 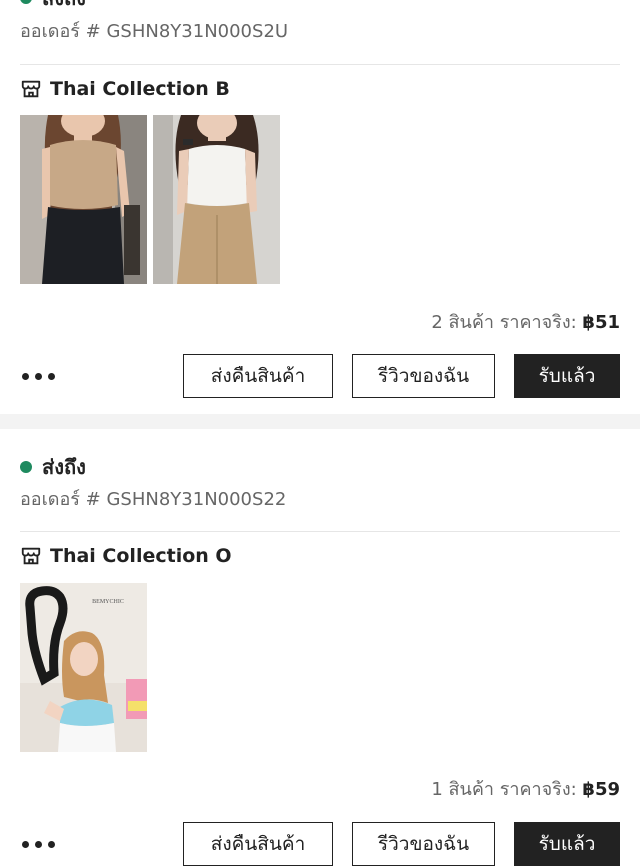 I want to click on store-name: Thai Collection O, so click(x=141, y=556).